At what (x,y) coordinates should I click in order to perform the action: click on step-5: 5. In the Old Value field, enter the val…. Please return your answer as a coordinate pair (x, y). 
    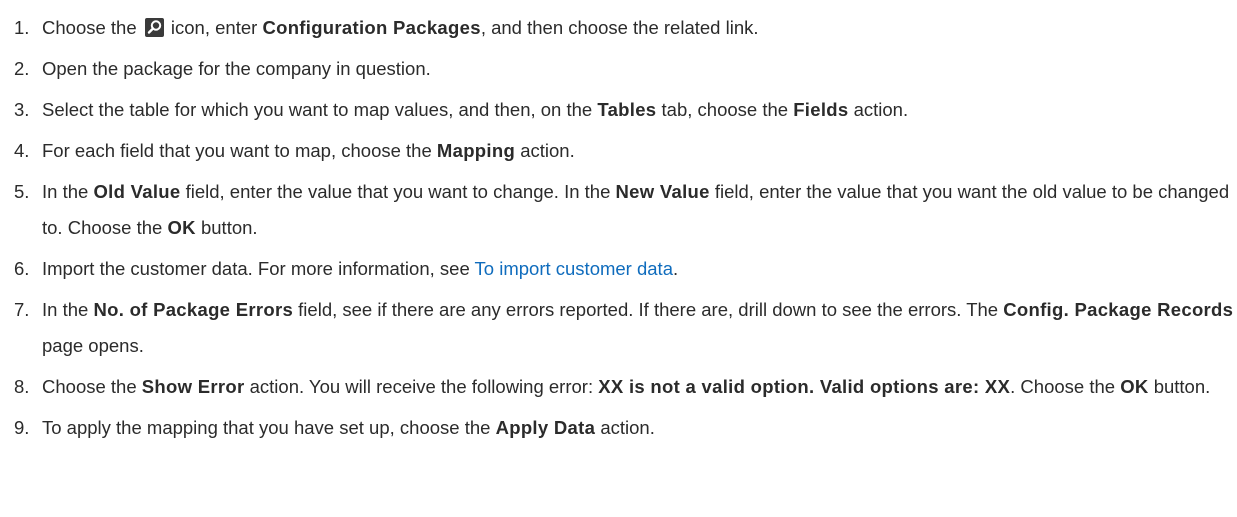
    Looking at the image, I should click on (618, 210).